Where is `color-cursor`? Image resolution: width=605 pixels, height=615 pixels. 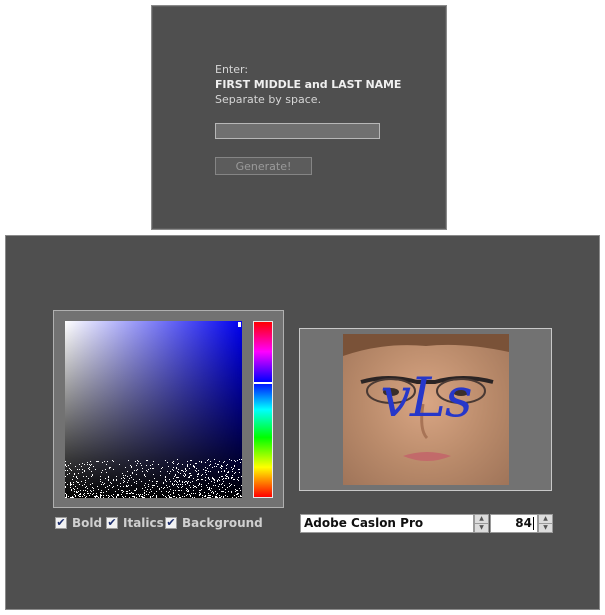 color-cursor is located at coordinates (239, 324).